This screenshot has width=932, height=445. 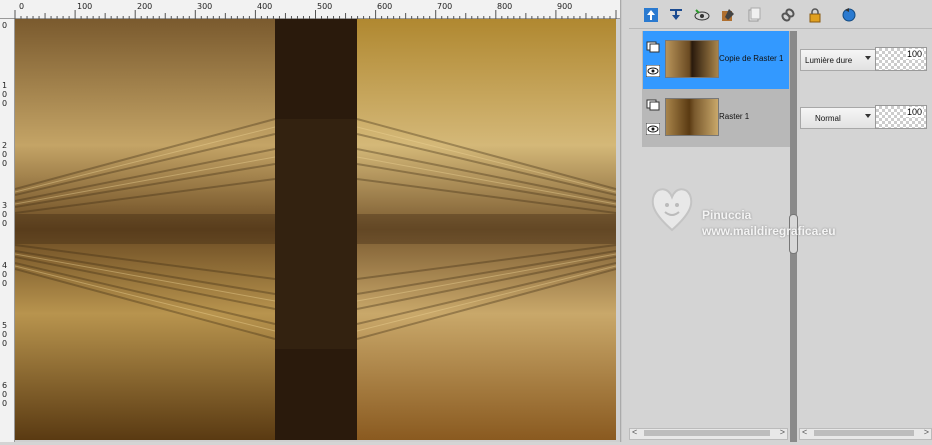 What do you see at coordinates (325, 6) in the screenshot?
I see `hruler-label: 500` at bounding box center [325, 6].